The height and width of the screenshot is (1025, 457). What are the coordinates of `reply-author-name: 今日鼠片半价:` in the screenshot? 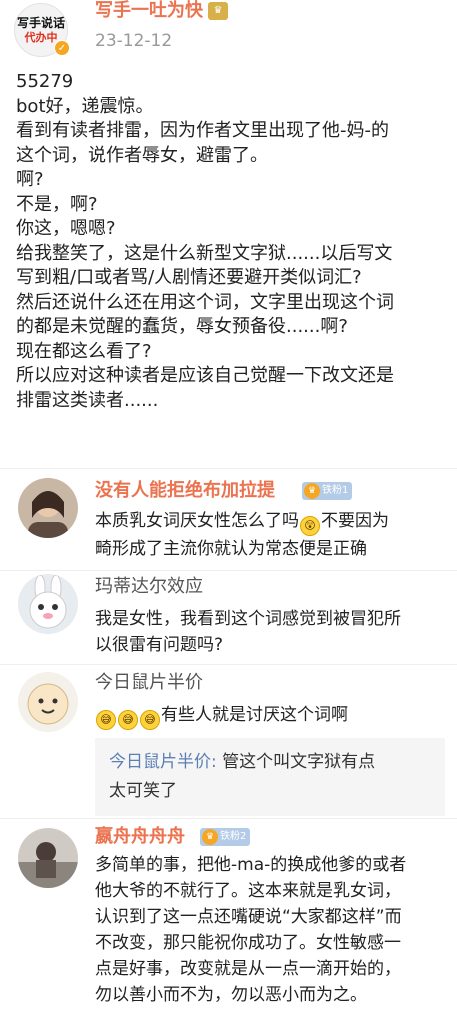 It's located at (163, 762).